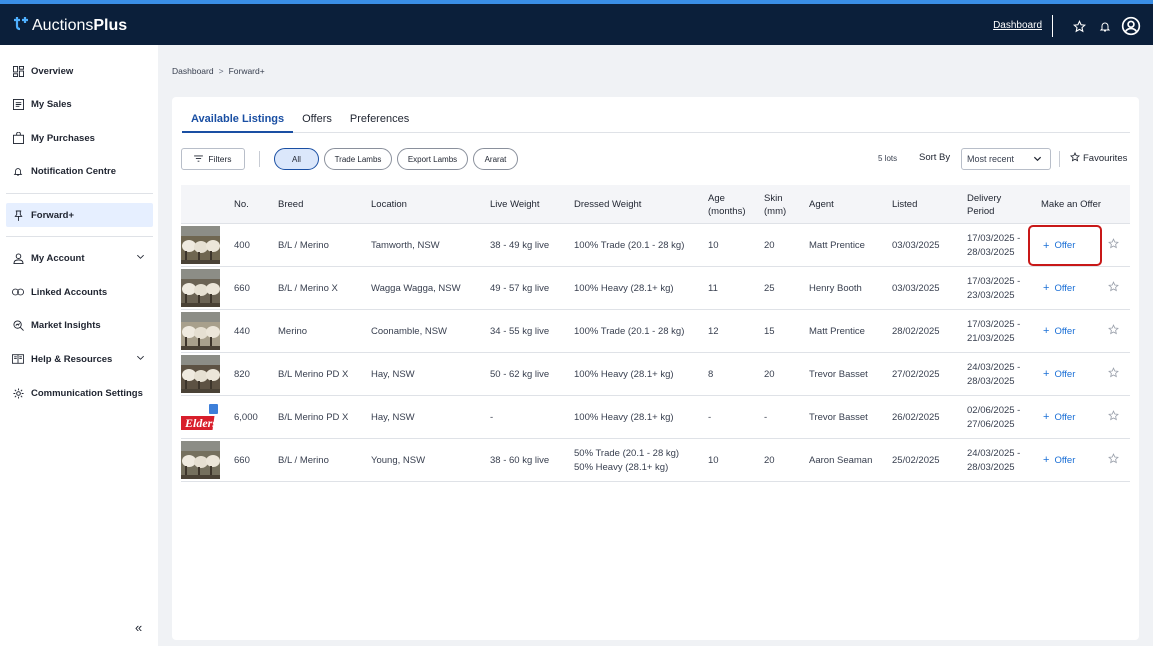 The height and width of the screenshot is (646, 1153). Describe the element at coordinates (984, 198) in the screenshot. I see `header-delivery-line1: Delivery` at that location.